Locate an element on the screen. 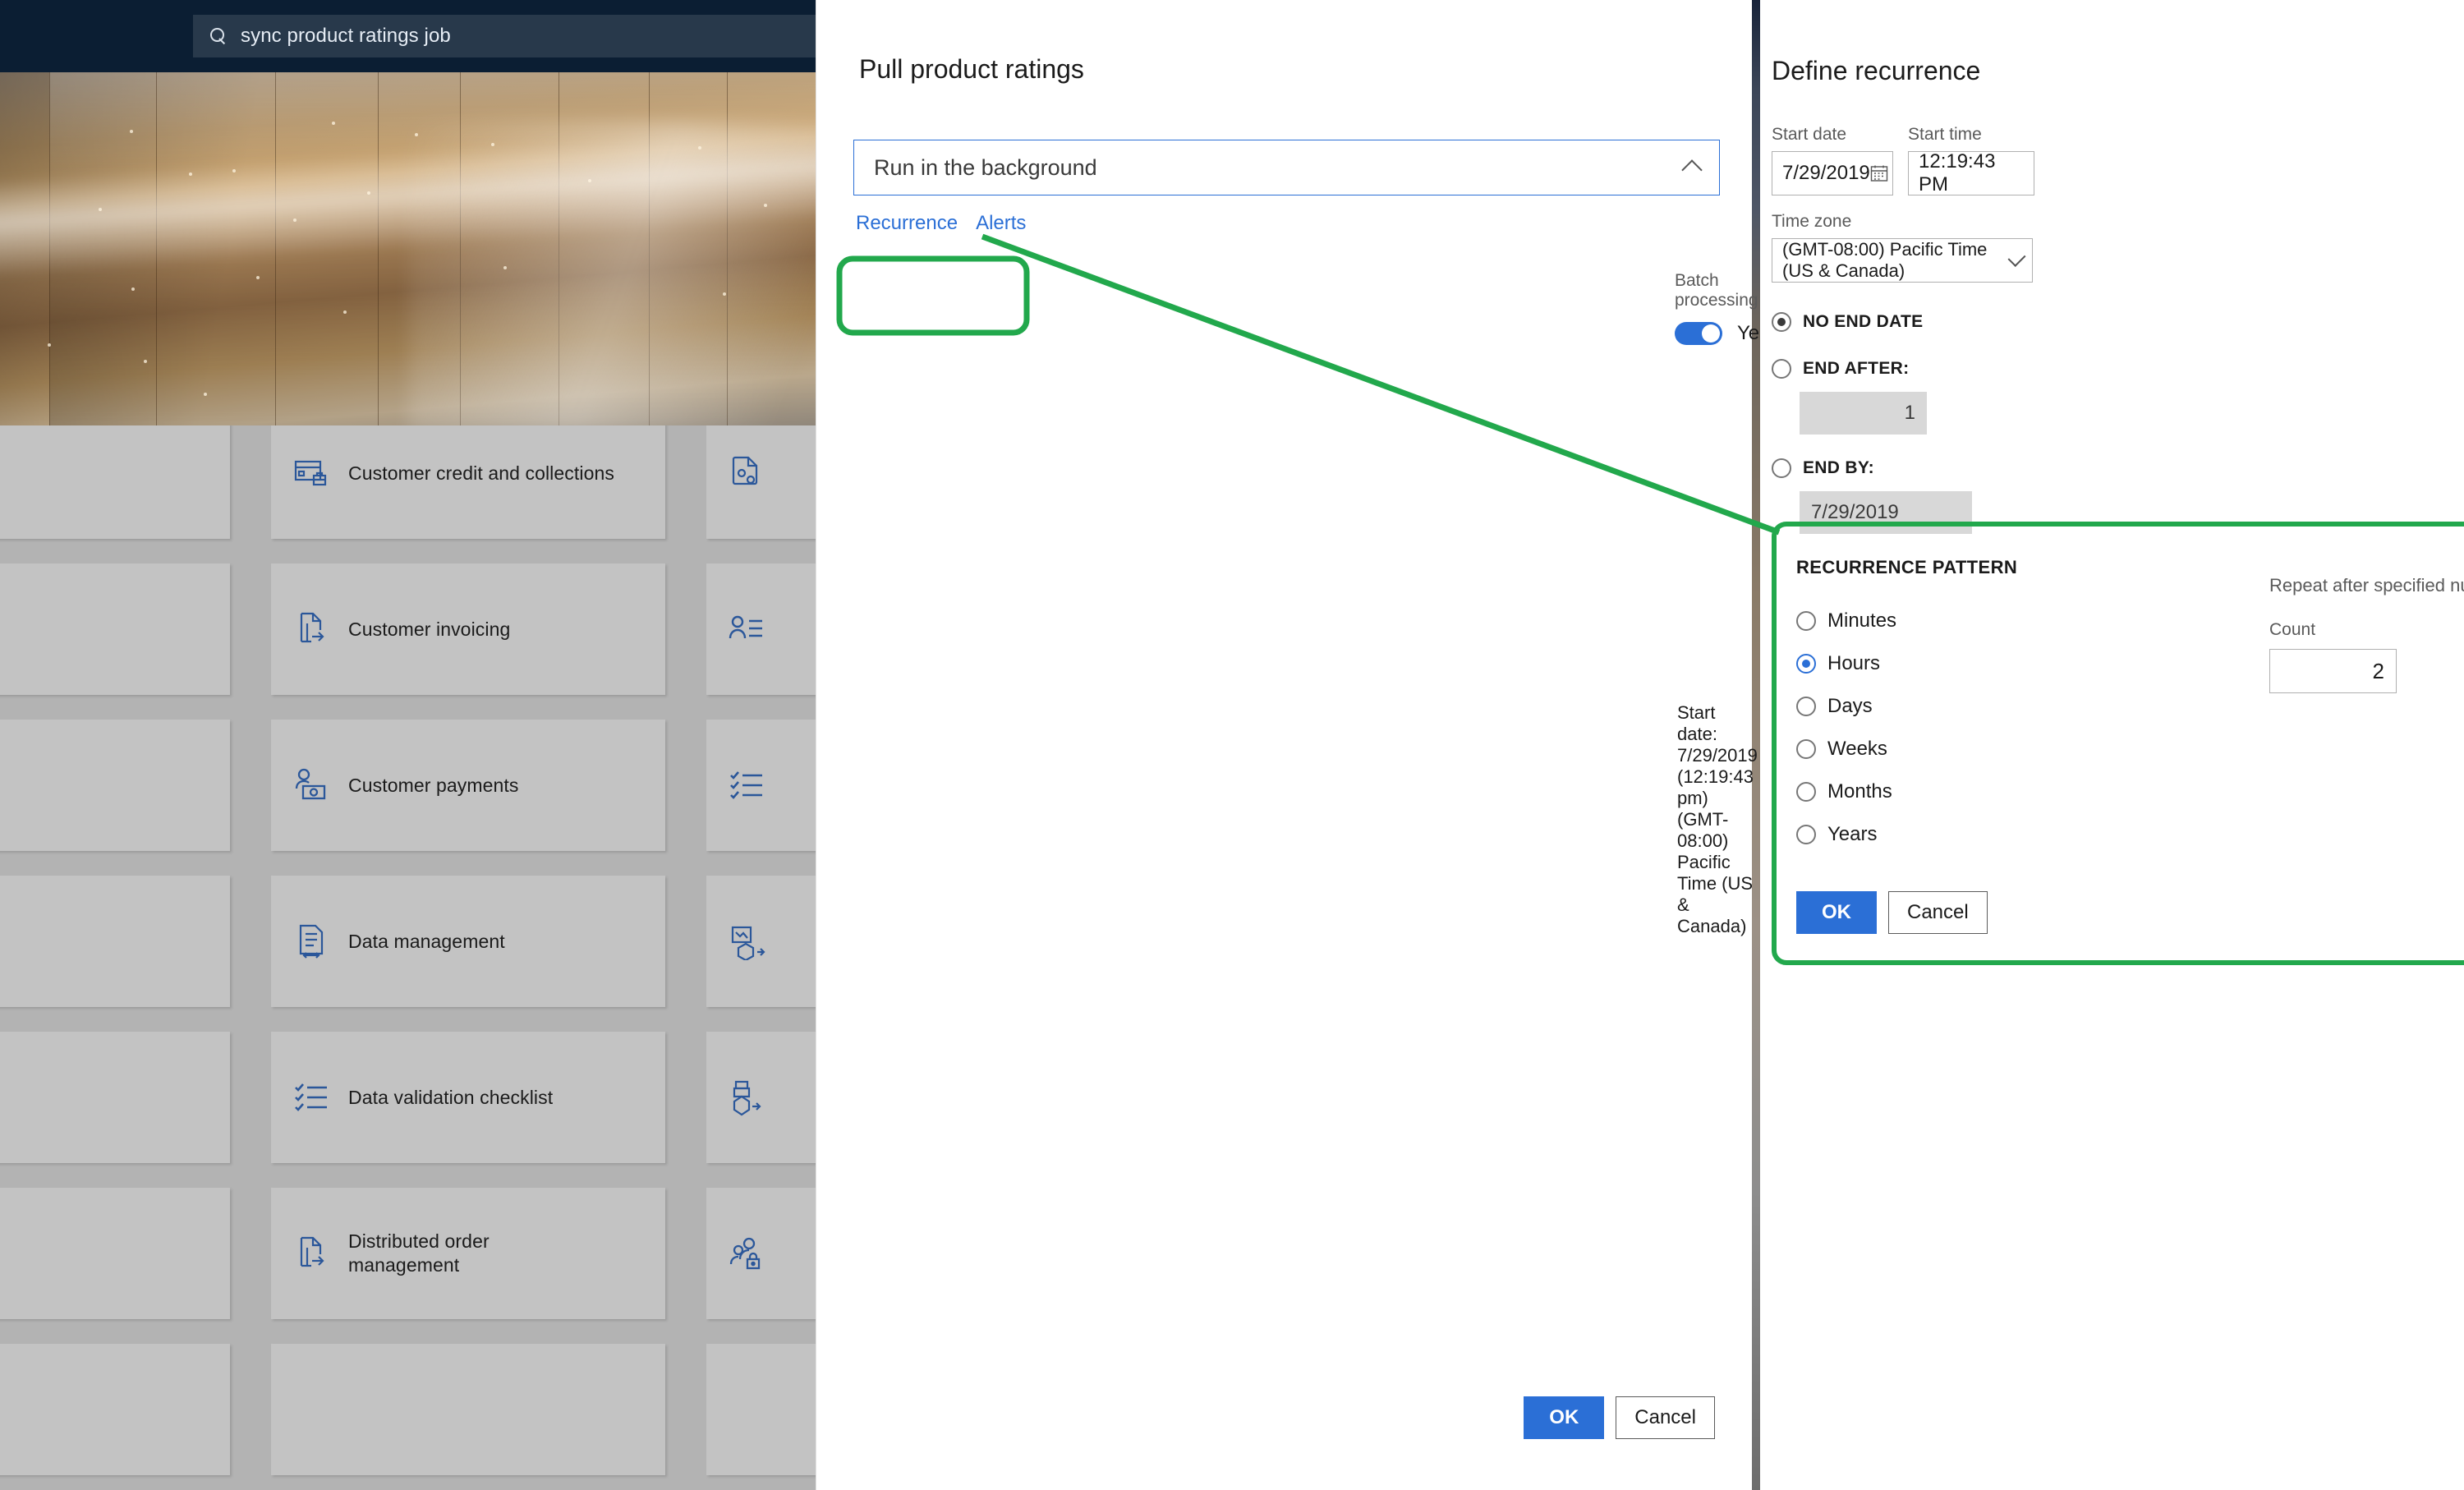 This screenshot has width=2464, height=1490. radio-no-end-date-label: NO END DATE is located at coordinates (1863, 321).